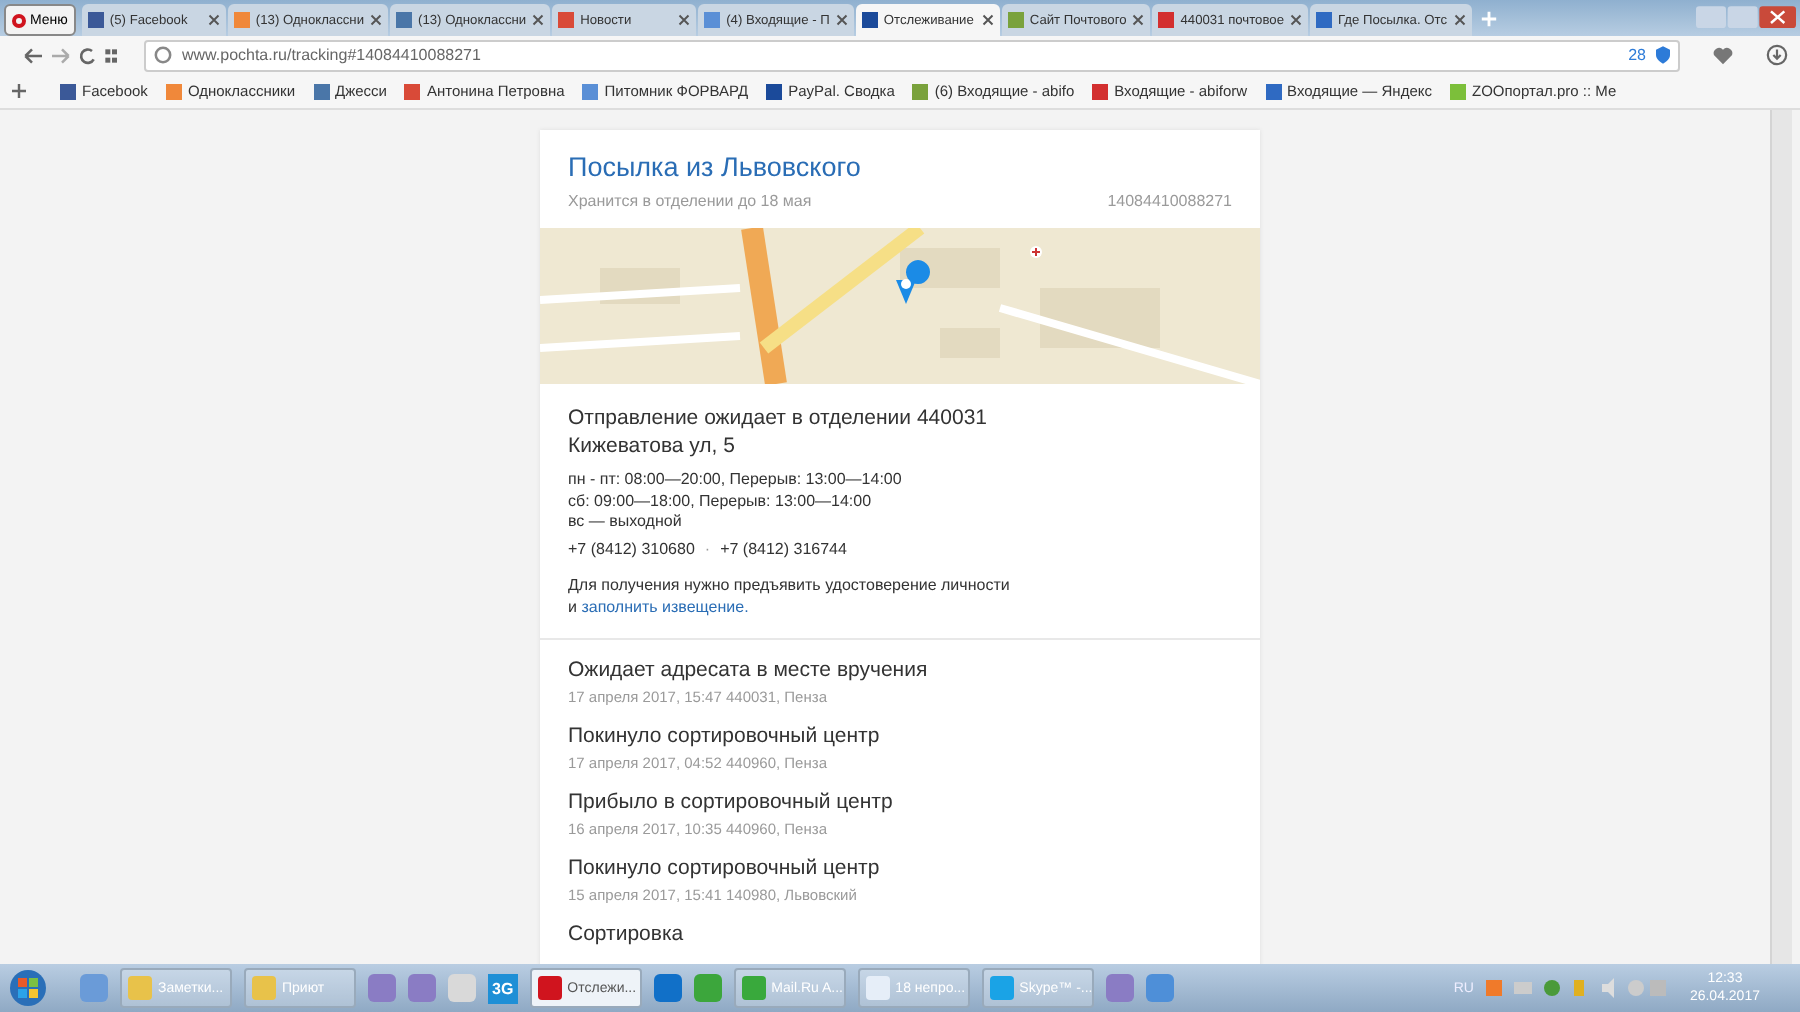  Describe the element at coordinates (652, 446) in the screenshot. I see `office-address: Кижеватова ул, 5` at that location.